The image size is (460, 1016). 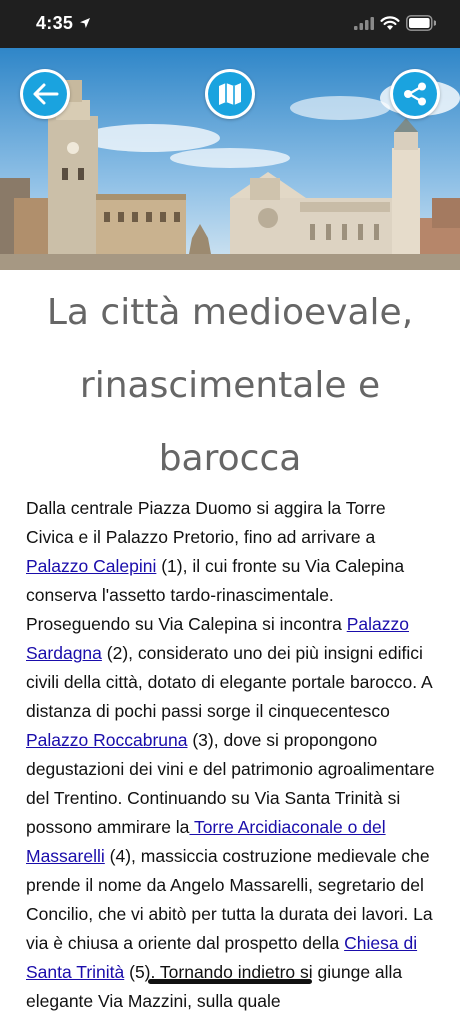 I want to click on location-arrow-icon, so click(x=85, y=23).